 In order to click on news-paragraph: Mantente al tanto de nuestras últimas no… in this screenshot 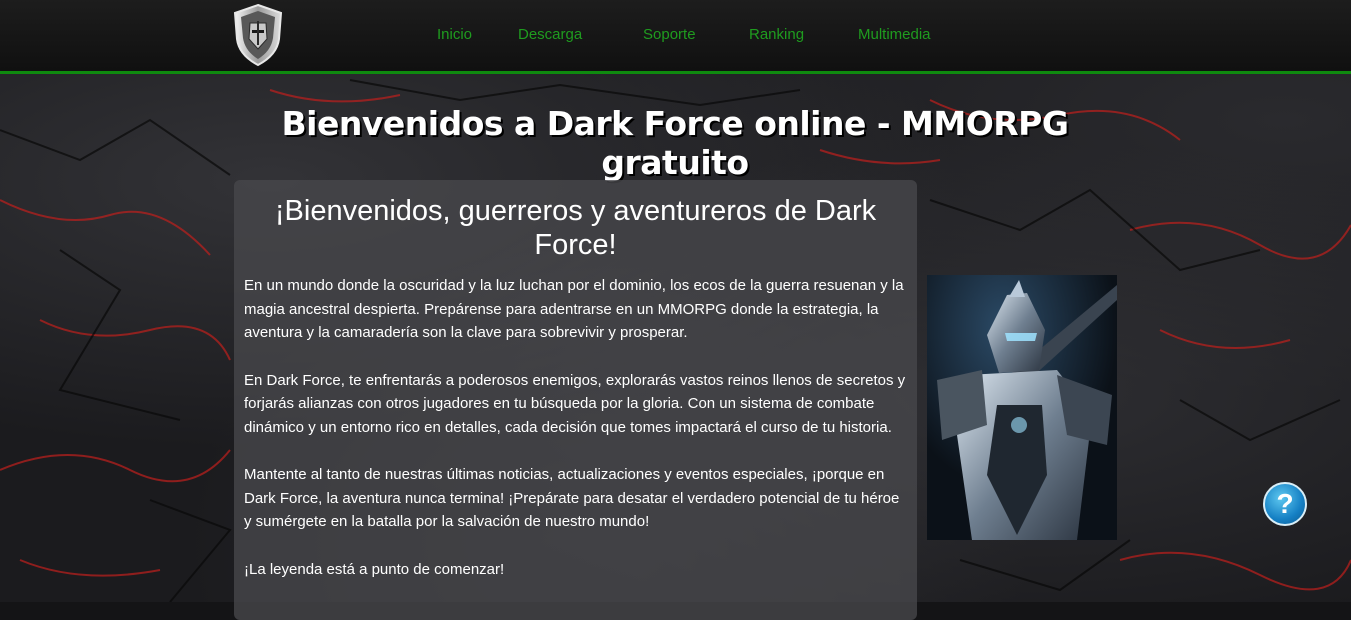, I will do `click(572, 498)`.